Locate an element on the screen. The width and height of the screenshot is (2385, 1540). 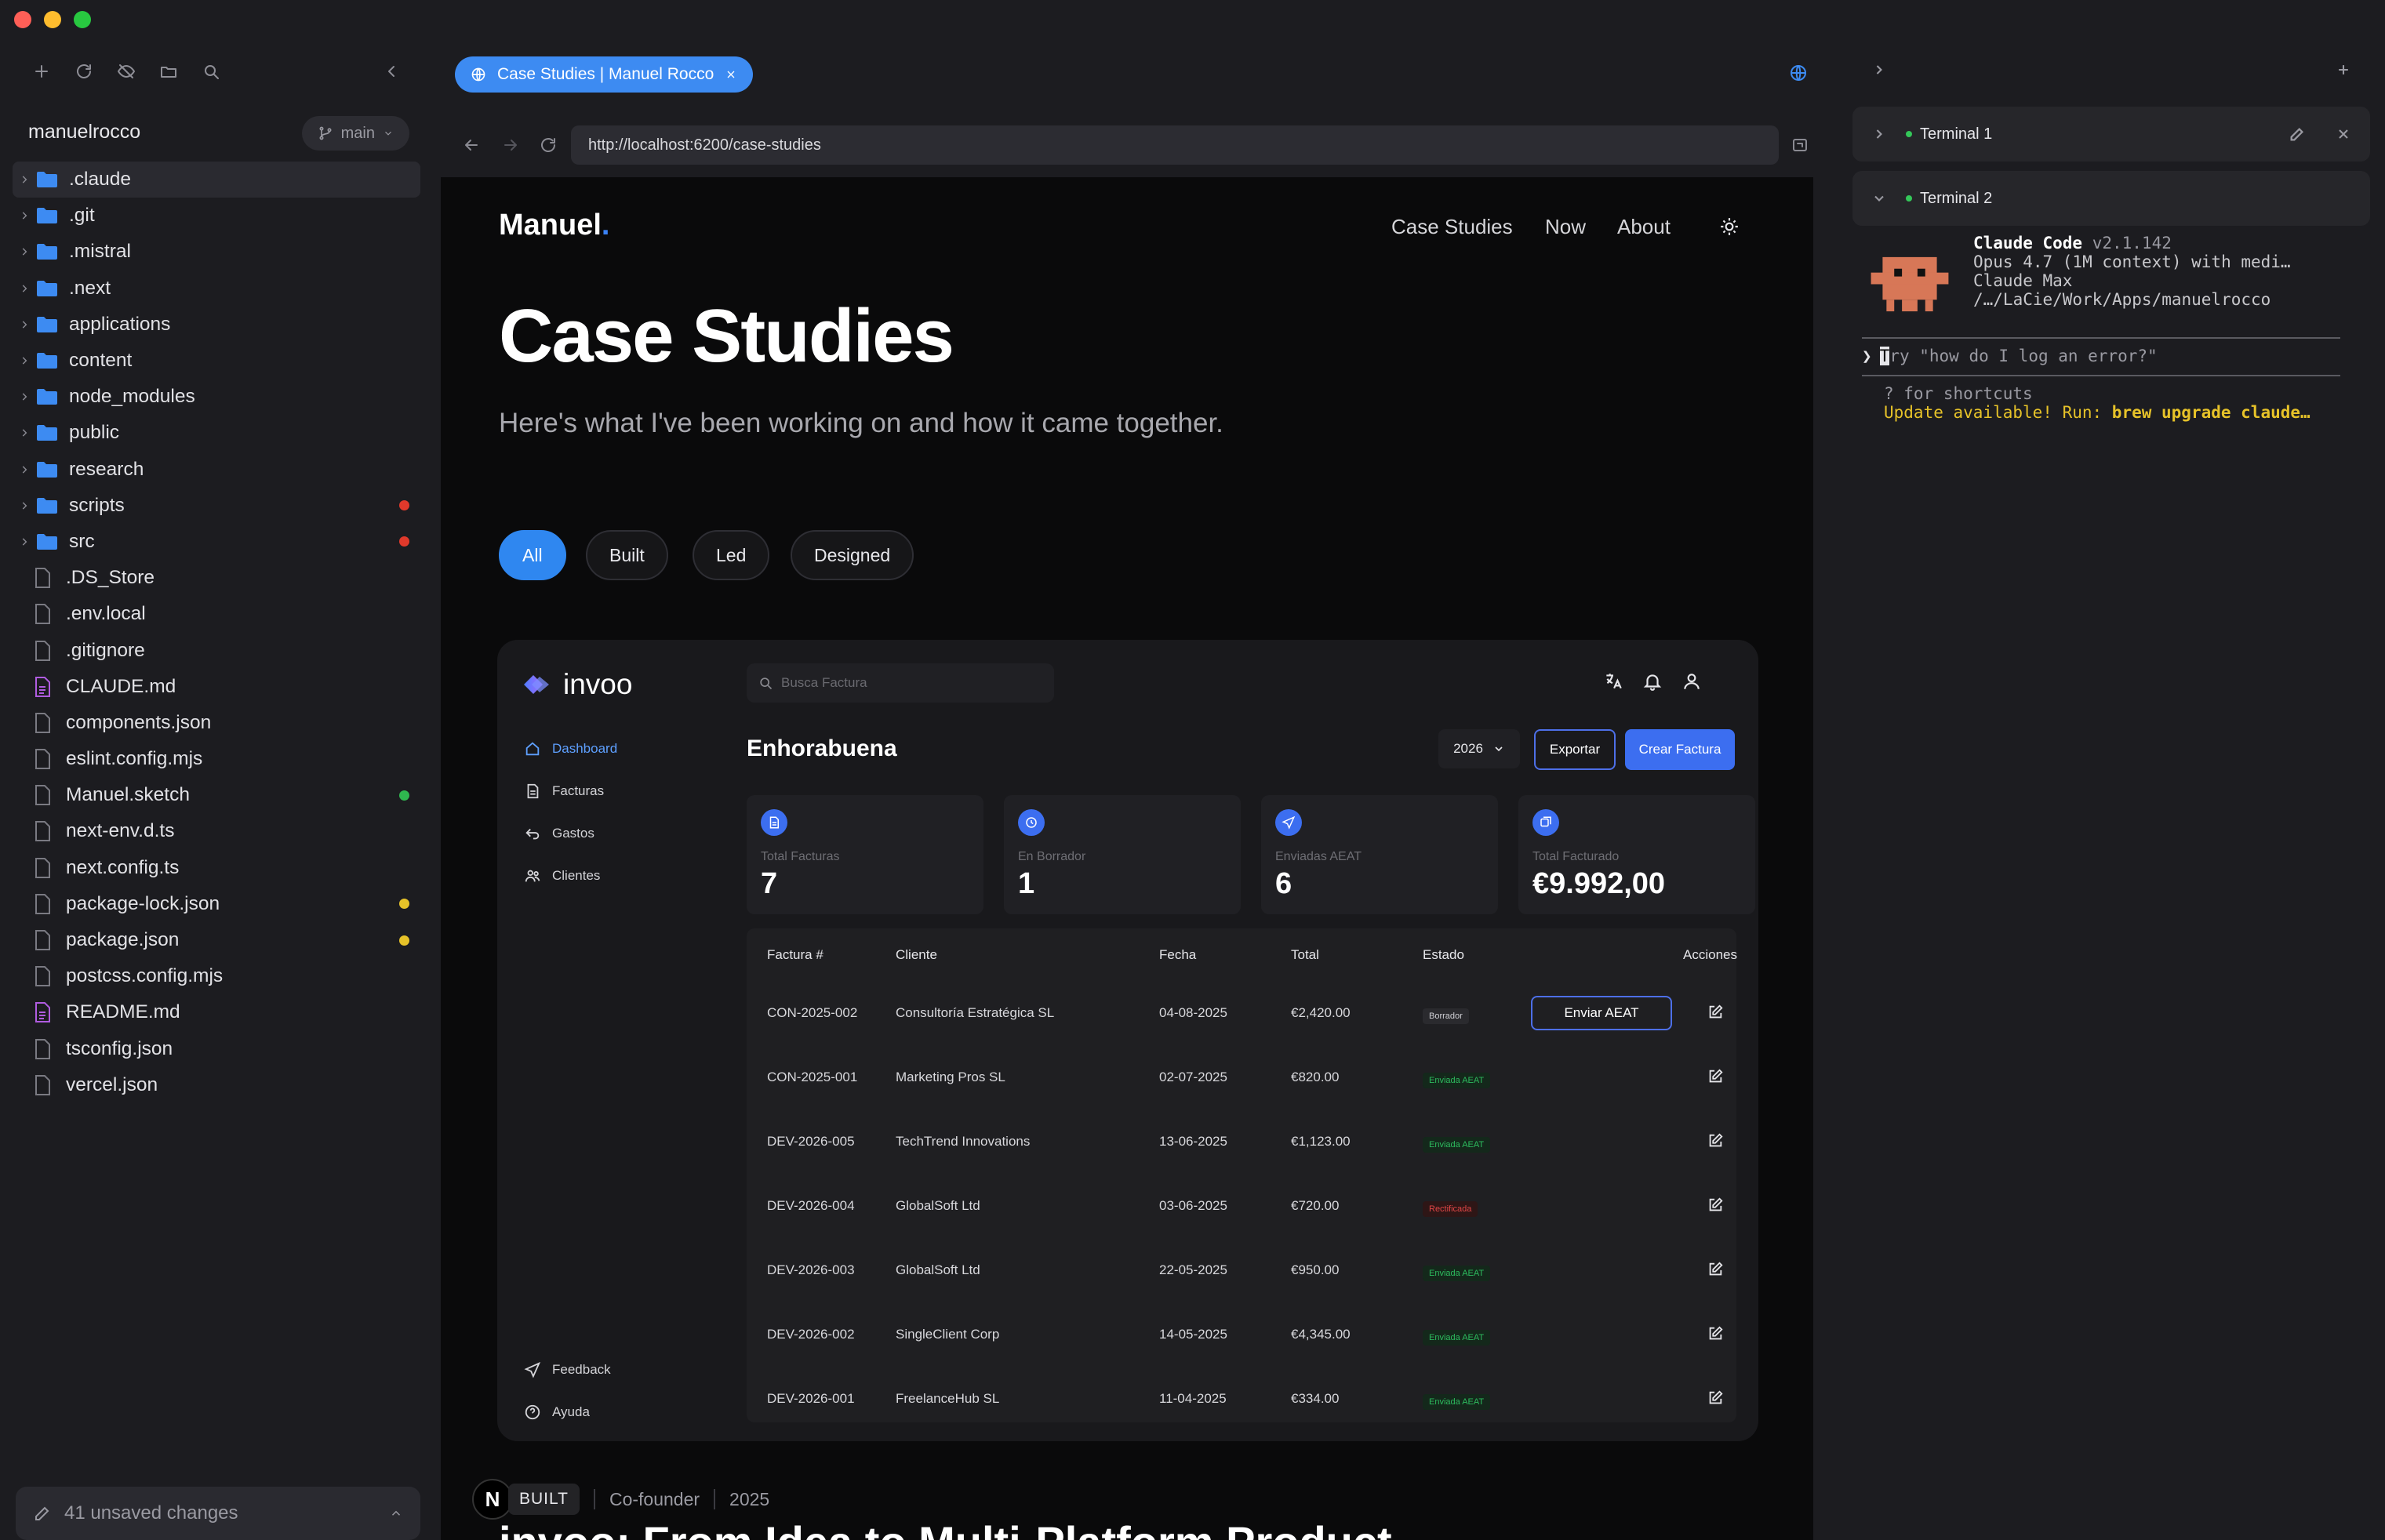
filter-led: Led is located at coordinates (731, 555).